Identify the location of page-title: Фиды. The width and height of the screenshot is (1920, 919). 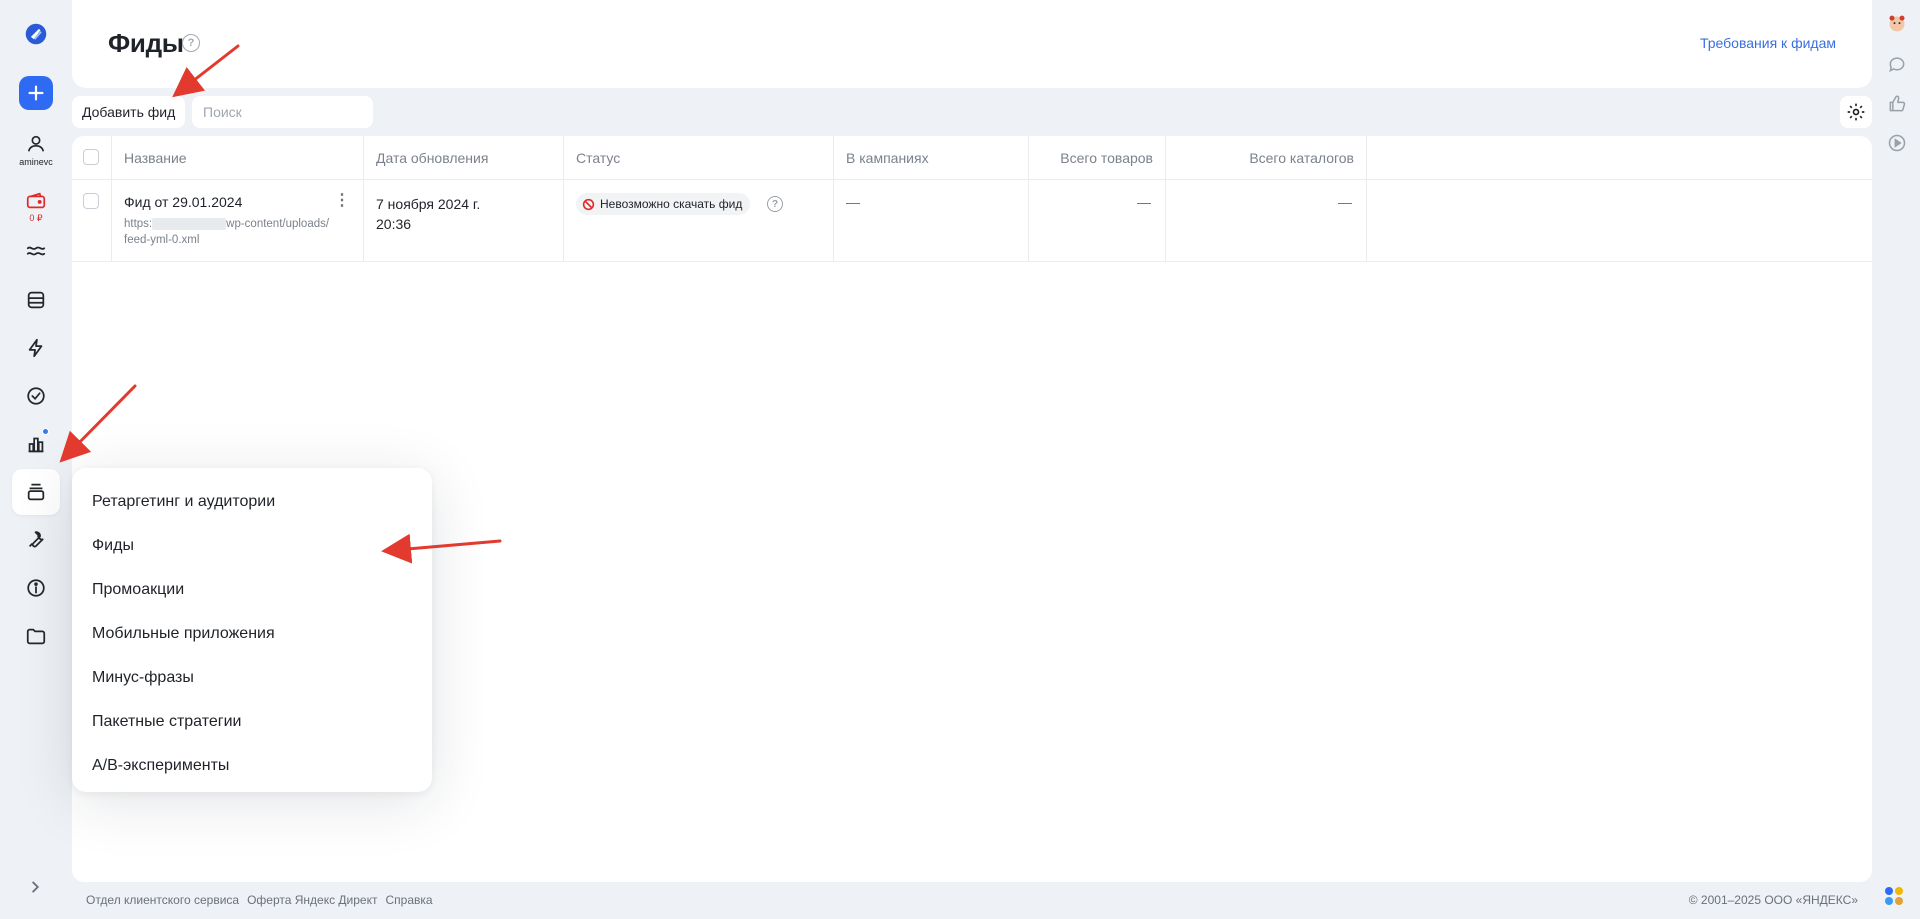
(146, 43).